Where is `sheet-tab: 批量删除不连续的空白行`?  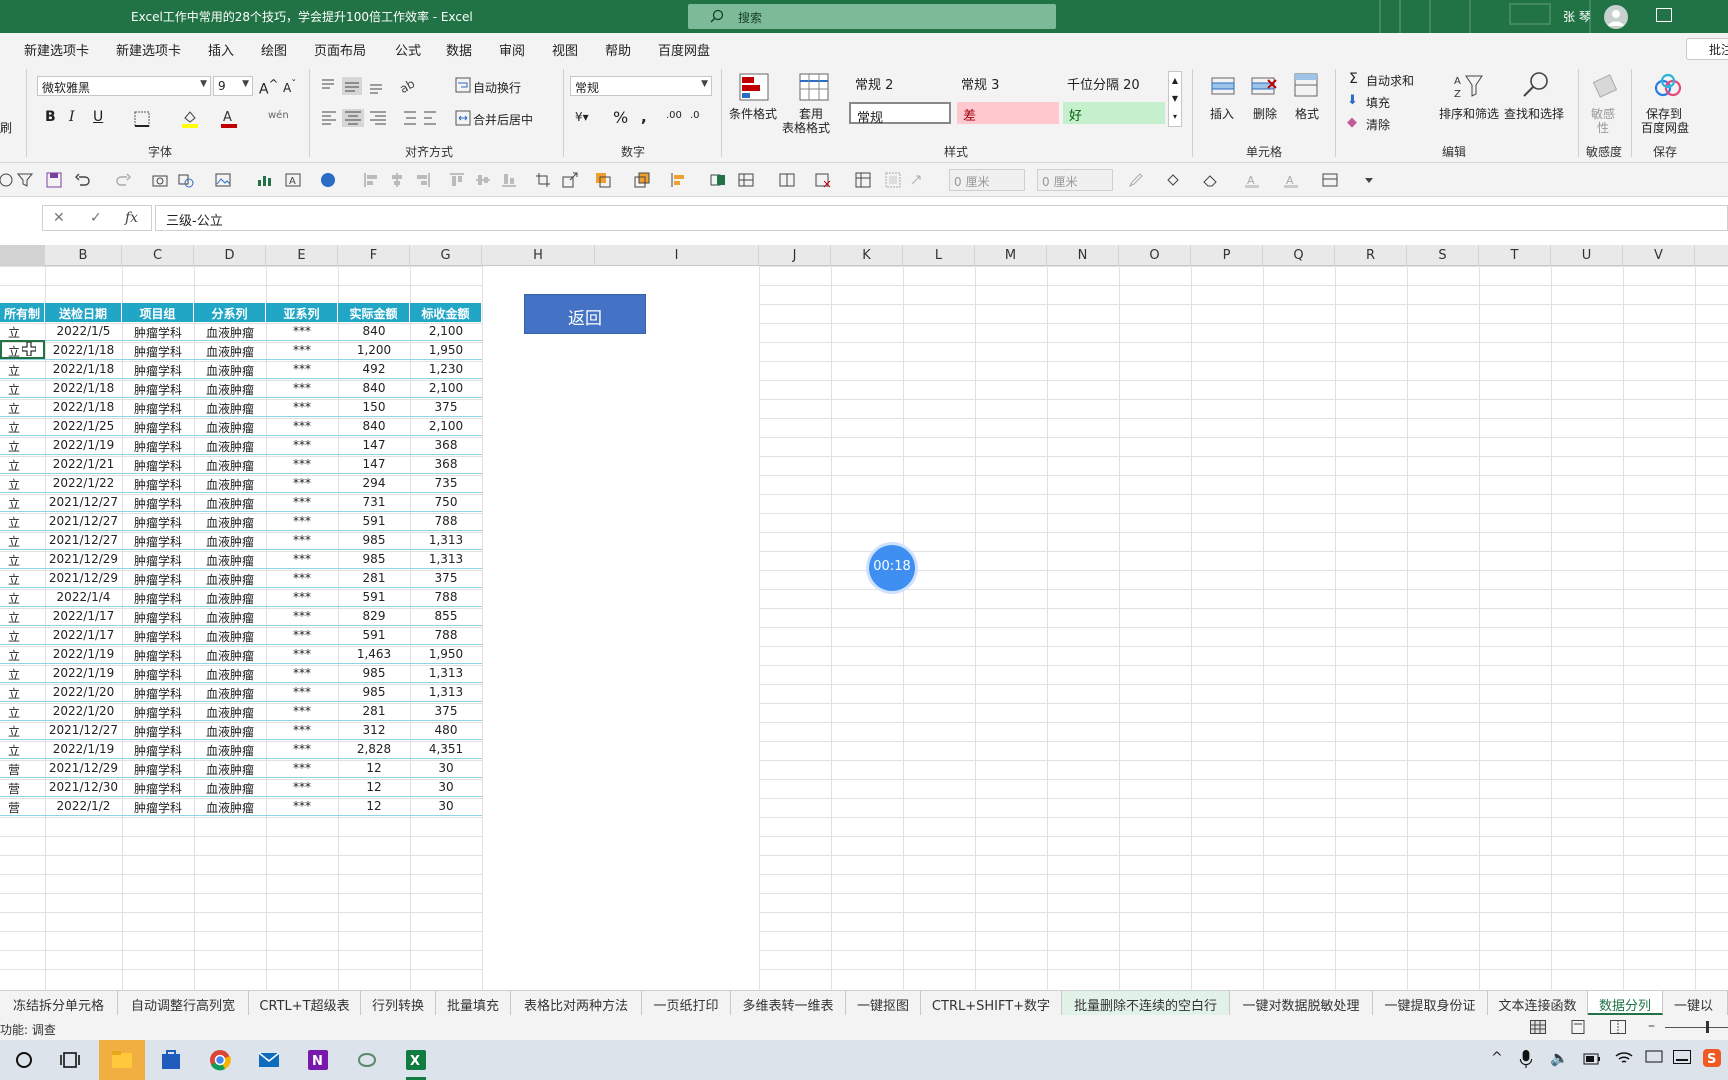 sheet-tab: 批量删除不连续的空白行 is located at coordinates (1146, 1003).